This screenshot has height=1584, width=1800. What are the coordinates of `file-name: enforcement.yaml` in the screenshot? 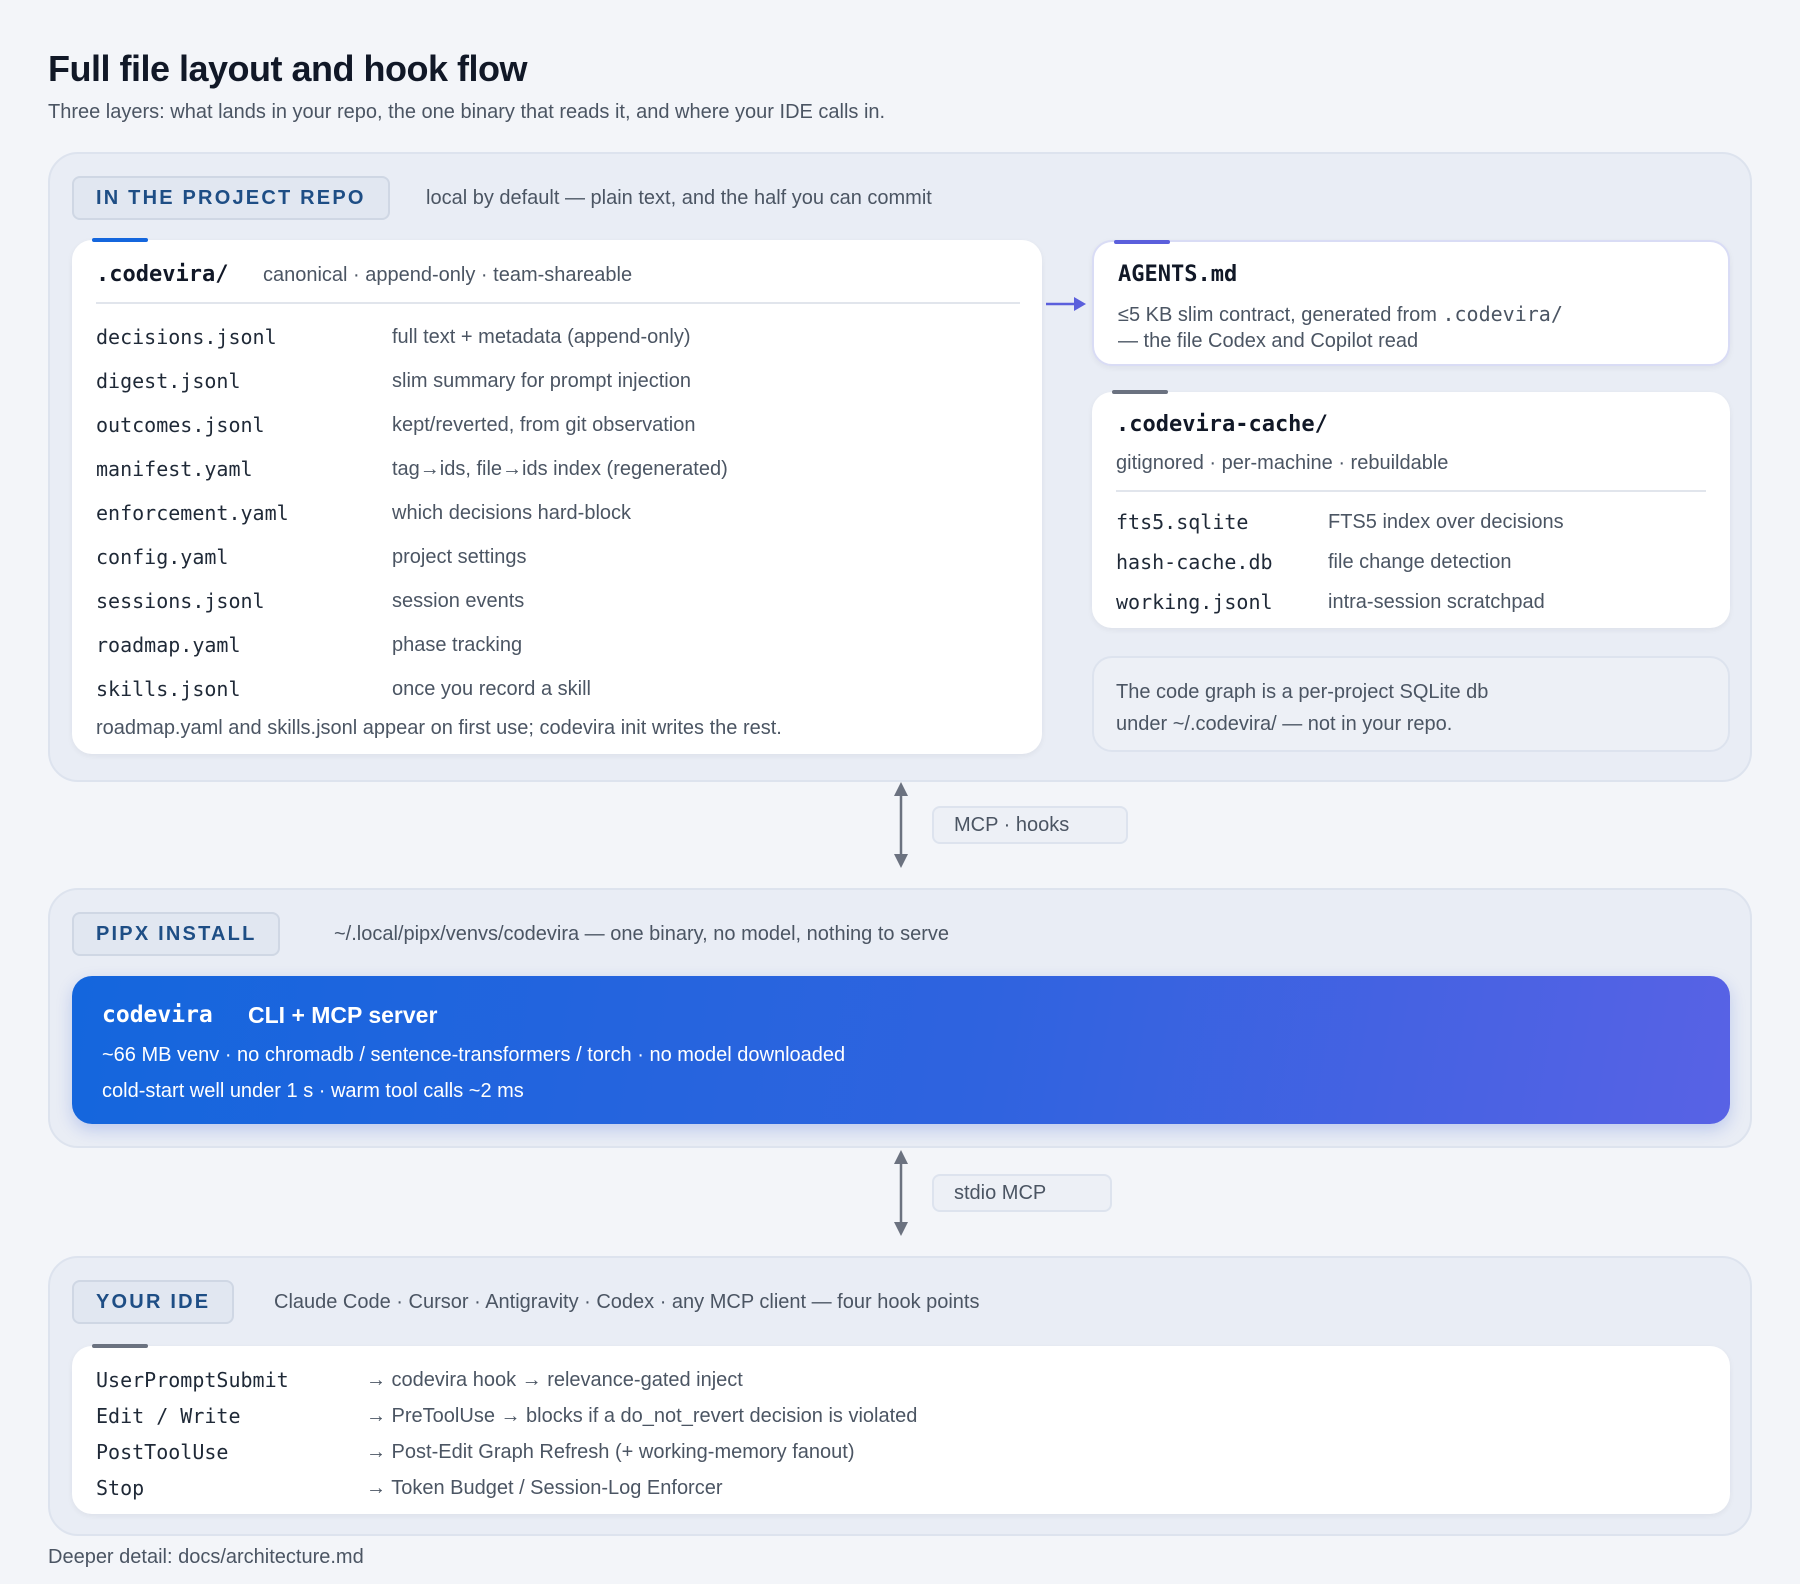 It's located at (192, 513).